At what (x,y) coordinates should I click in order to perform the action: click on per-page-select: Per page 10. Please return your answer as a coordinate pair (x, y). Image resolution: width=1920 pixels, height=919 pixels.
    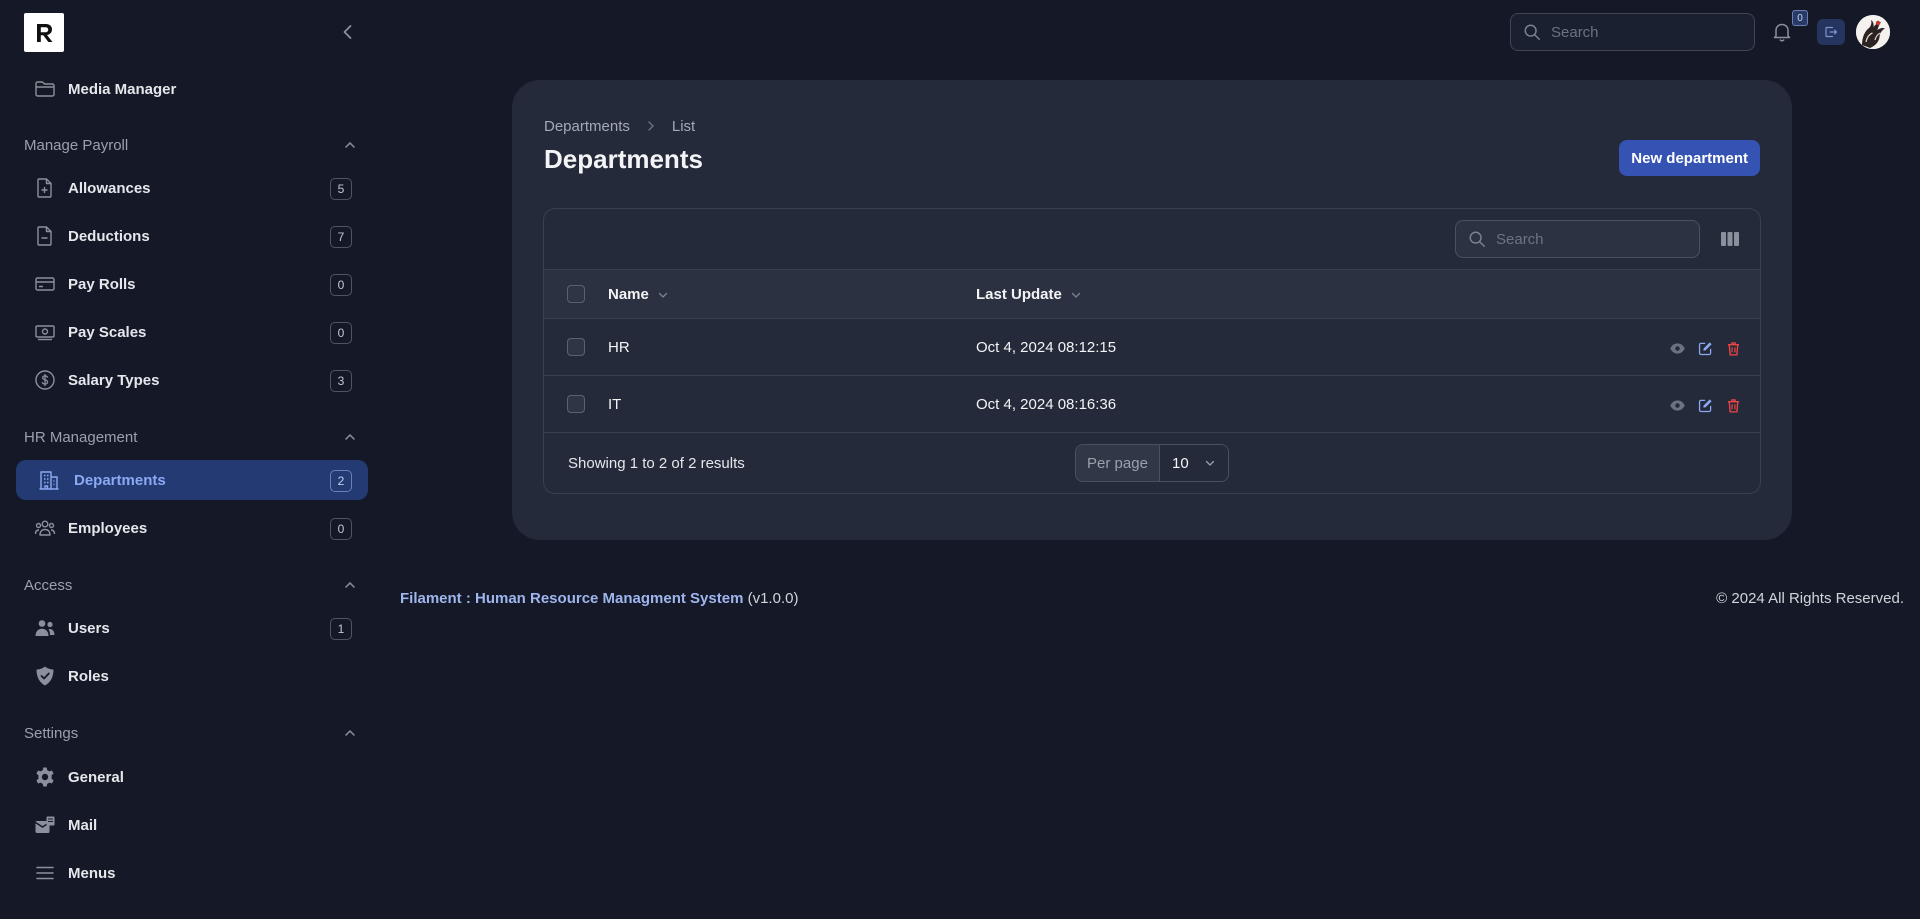
    Looking at the image, I should click on (1152, 463).